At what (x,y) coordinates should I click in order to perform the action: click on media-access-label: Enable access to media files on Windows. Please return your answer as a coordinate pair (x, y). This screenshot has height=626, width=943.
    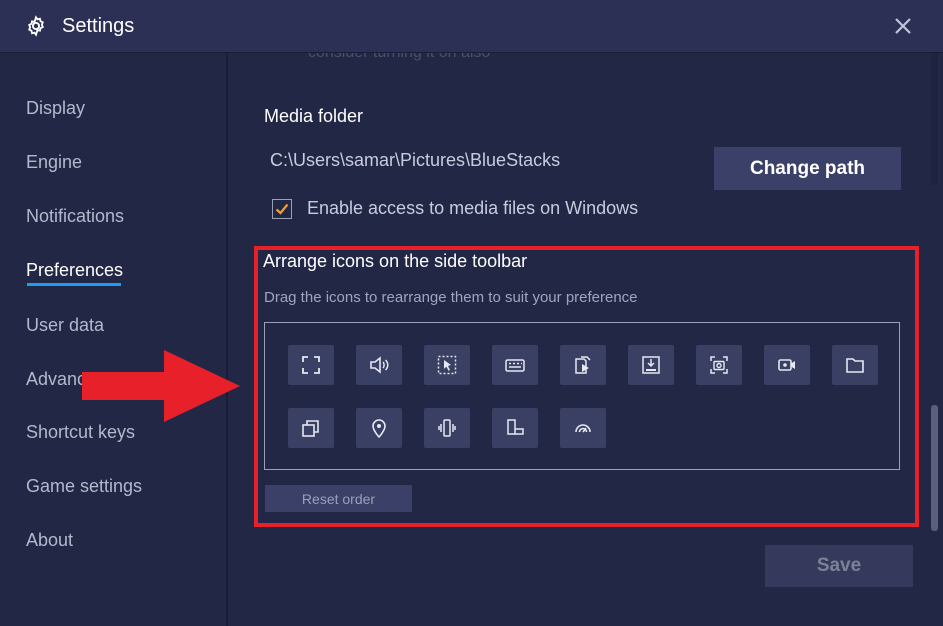
    Looking at the image, I should click on (473, 208).